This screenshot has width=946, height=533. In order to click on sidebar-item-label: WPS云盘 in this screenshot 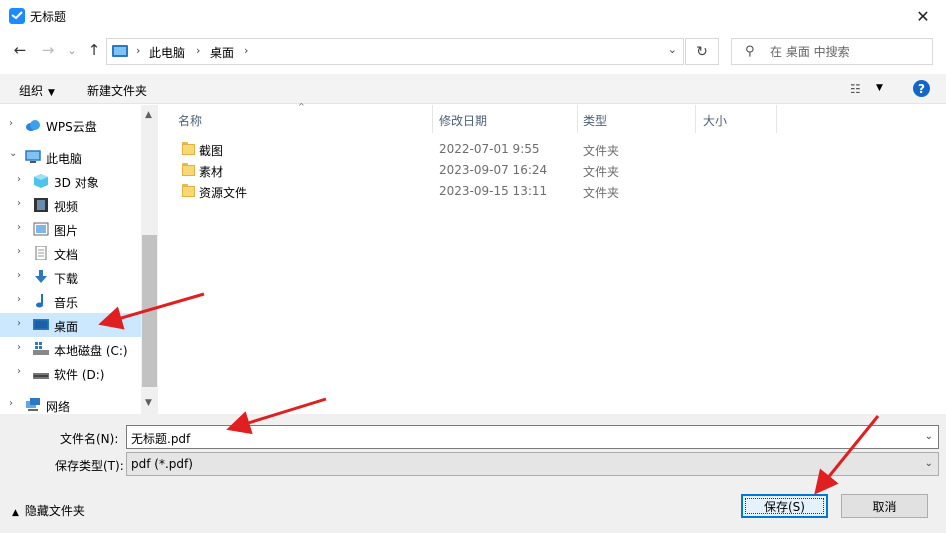, I will do `click(71, 127)`.